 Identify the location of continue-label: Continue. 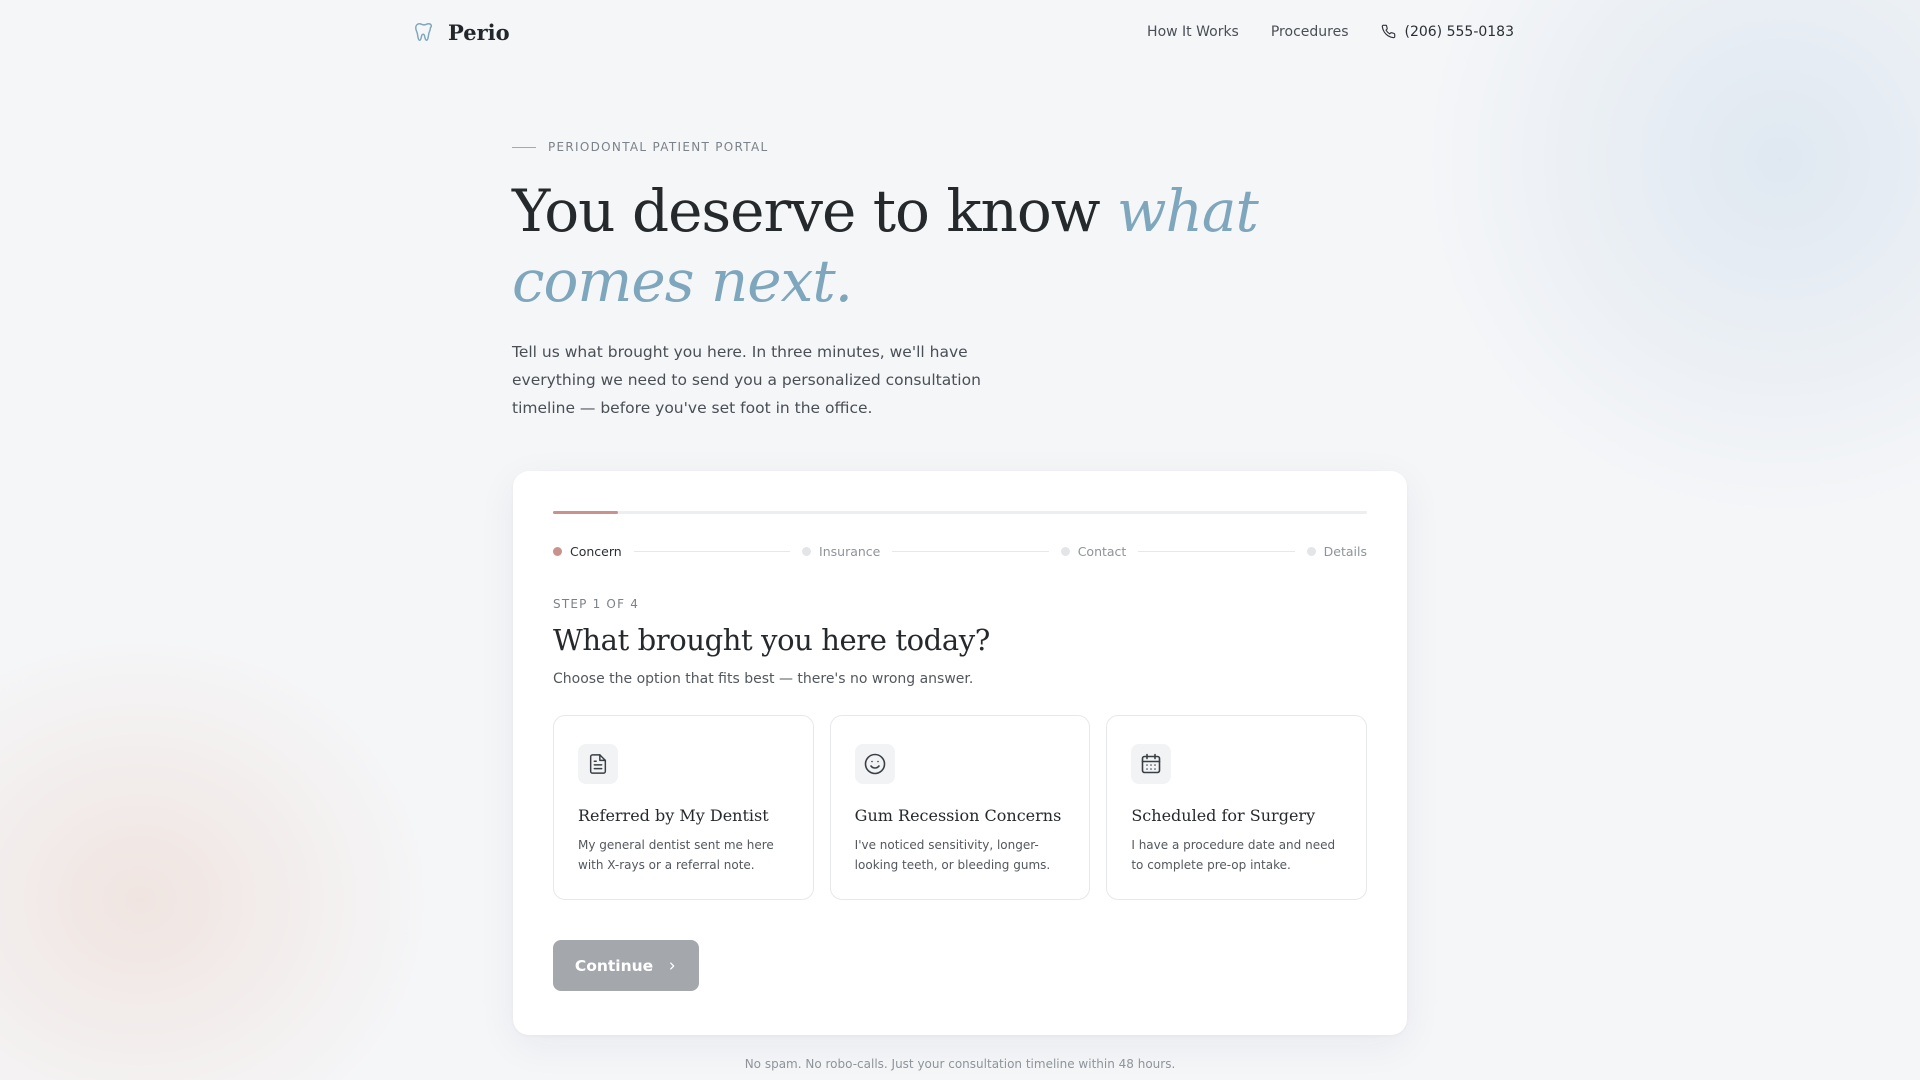
(614, 965).